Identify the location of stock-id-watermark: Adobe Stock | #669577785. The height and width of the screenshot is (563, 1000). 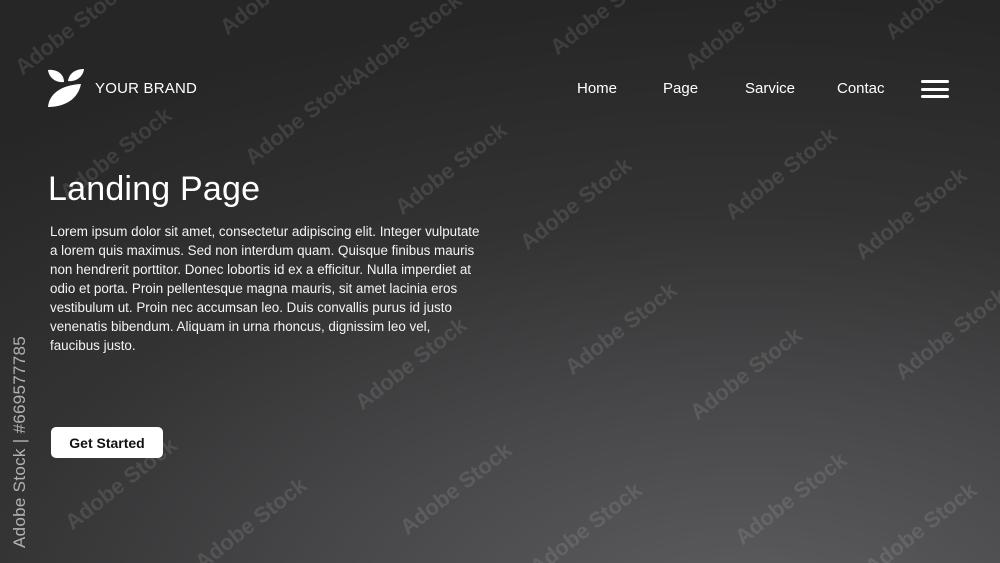
(19, 441).